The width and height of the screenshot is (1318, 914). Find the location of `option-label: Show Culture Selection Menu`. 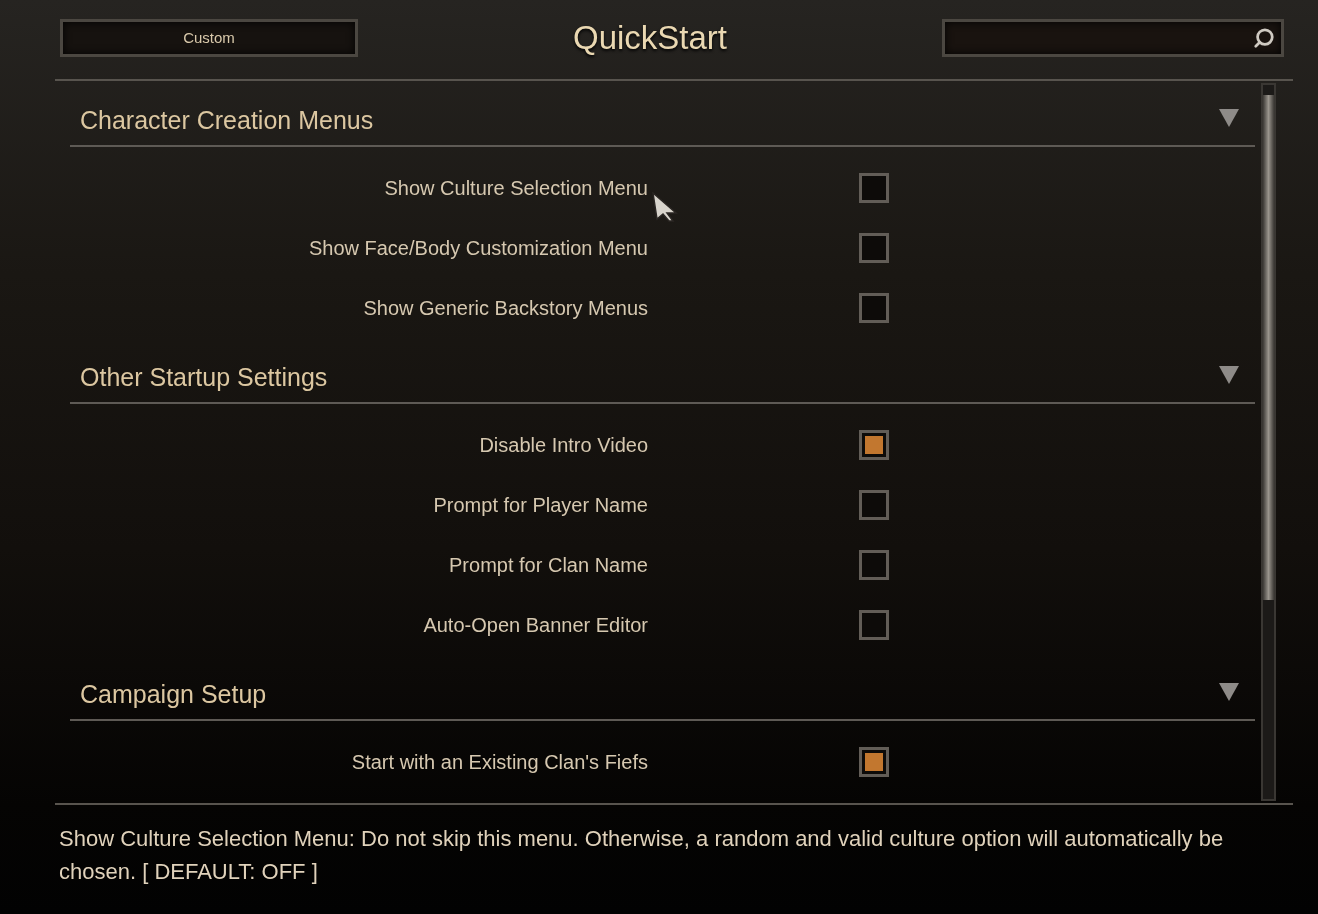

option-label: Show Culture Selection Menu is located at coordinates (516, 188).